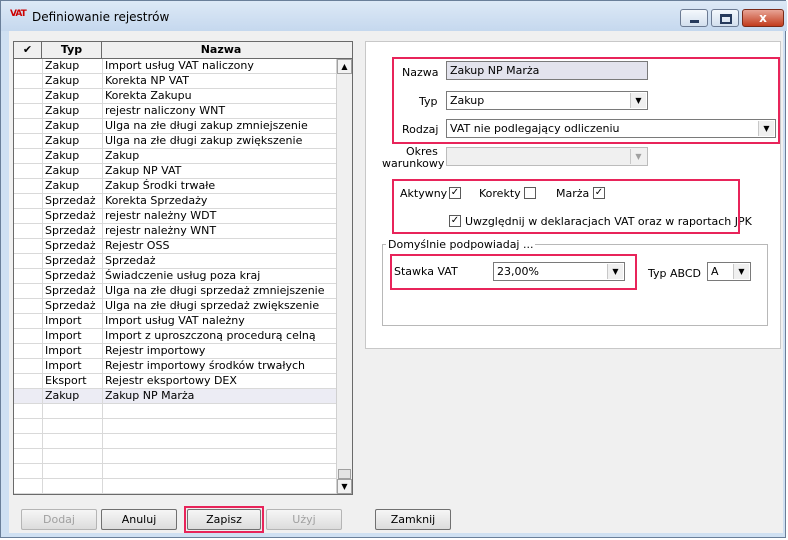  I want to click on maximize-button, so click(725, 18).